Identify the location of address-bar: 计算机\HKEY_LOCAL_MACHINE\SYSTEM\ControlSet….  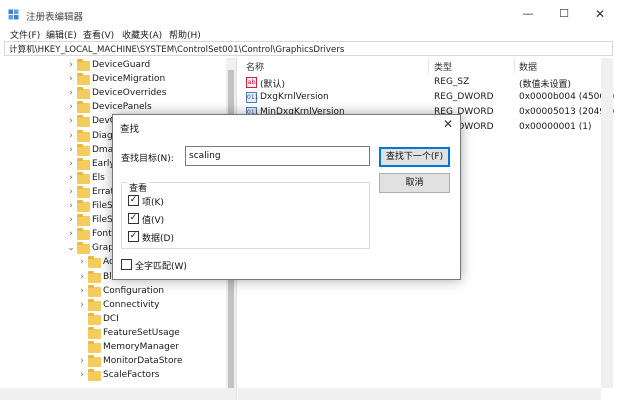
(308, 48).